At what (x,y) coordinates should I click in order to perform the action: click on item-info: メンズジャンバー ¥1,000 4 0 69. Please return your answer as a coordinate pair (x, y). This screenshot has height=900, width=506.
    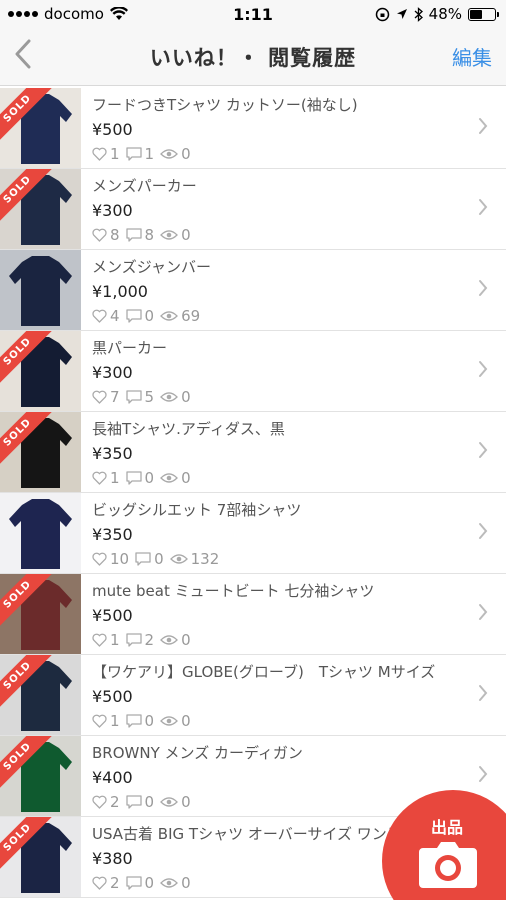
    Looking at the image, I should click on (293, 290).